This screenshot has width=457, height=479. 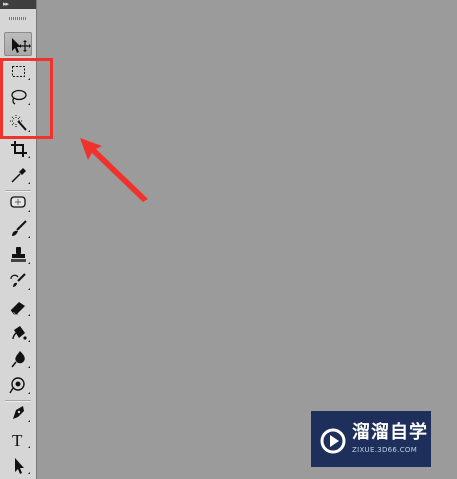 I want to click on site-watermark: 溜溜自学 ZIXUE.3D66.COM, so click(x=371, y=439).